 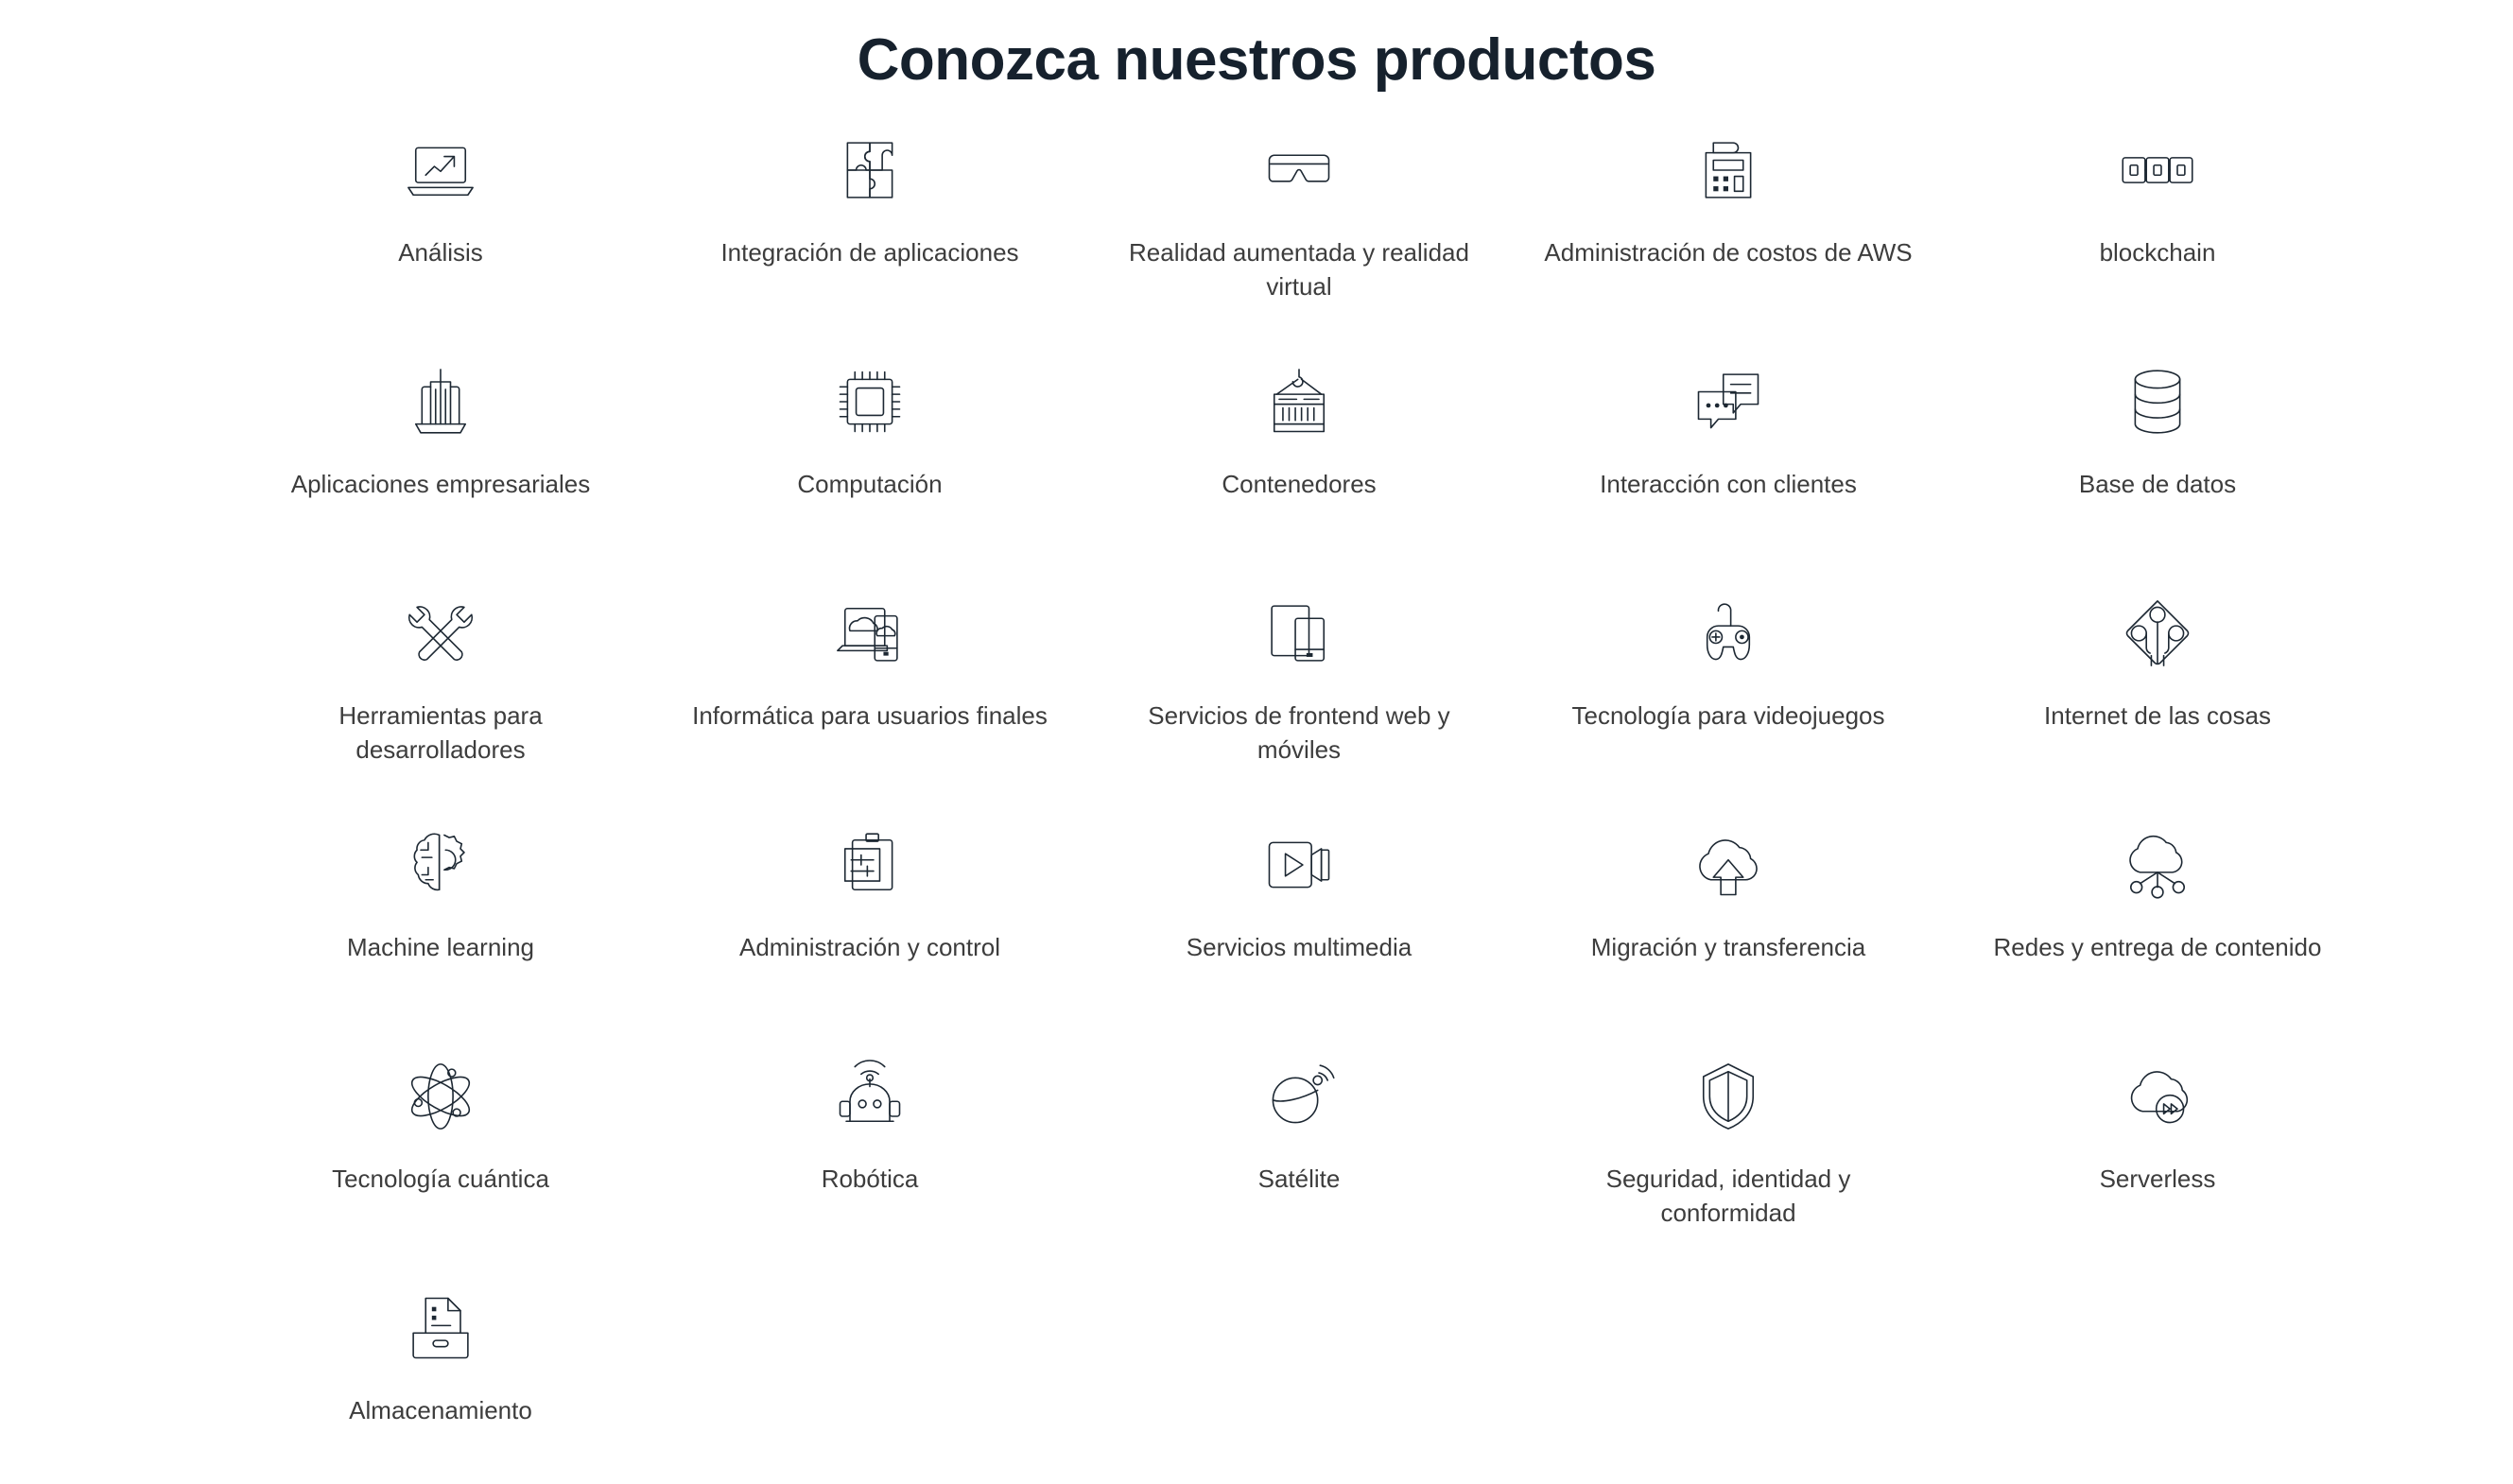 What do you see at coordinates (869, 947) in the screenshot?
I see `product-label: Administración y control` at bounding box center [869, 947].